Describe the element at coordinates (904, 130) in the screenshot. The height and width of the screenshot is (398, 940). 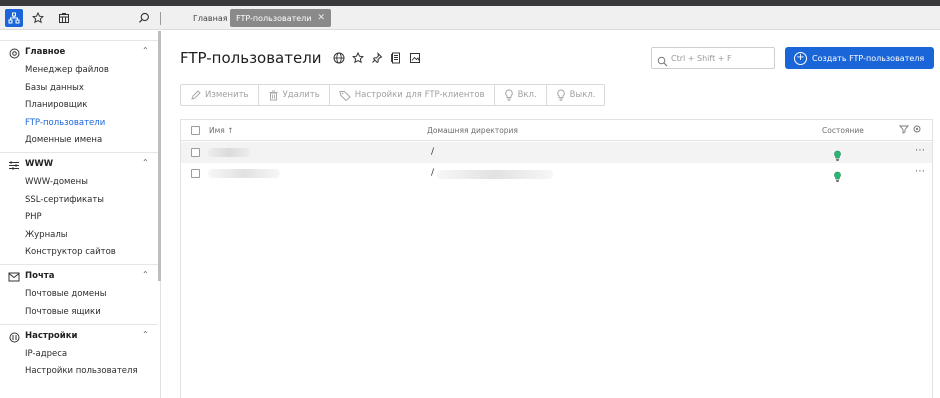
I see `filter-icon` at that location.